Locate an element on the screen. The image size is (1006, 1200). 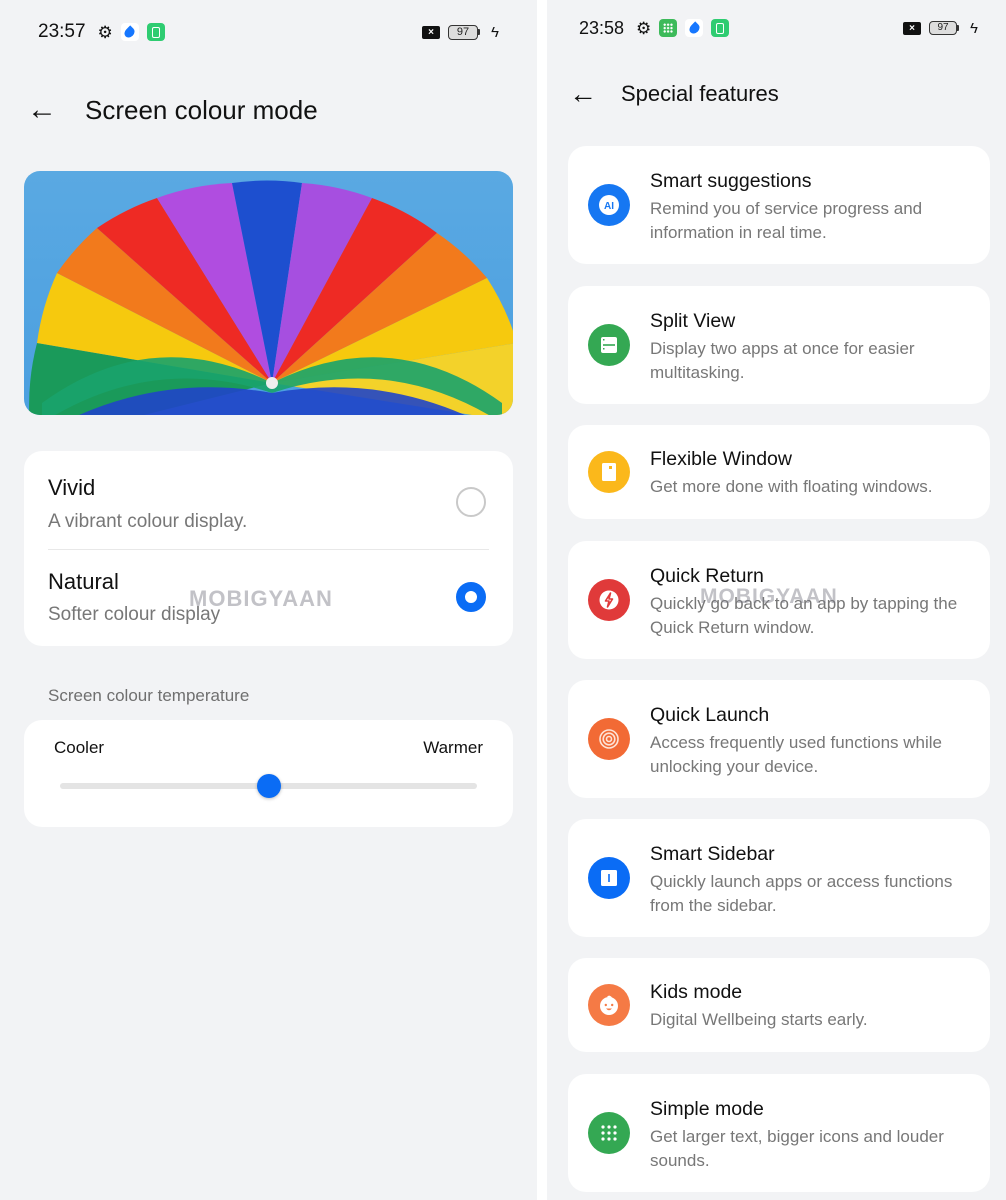
page-header: ← Screen colour mode is located at coordinates (268, 110).